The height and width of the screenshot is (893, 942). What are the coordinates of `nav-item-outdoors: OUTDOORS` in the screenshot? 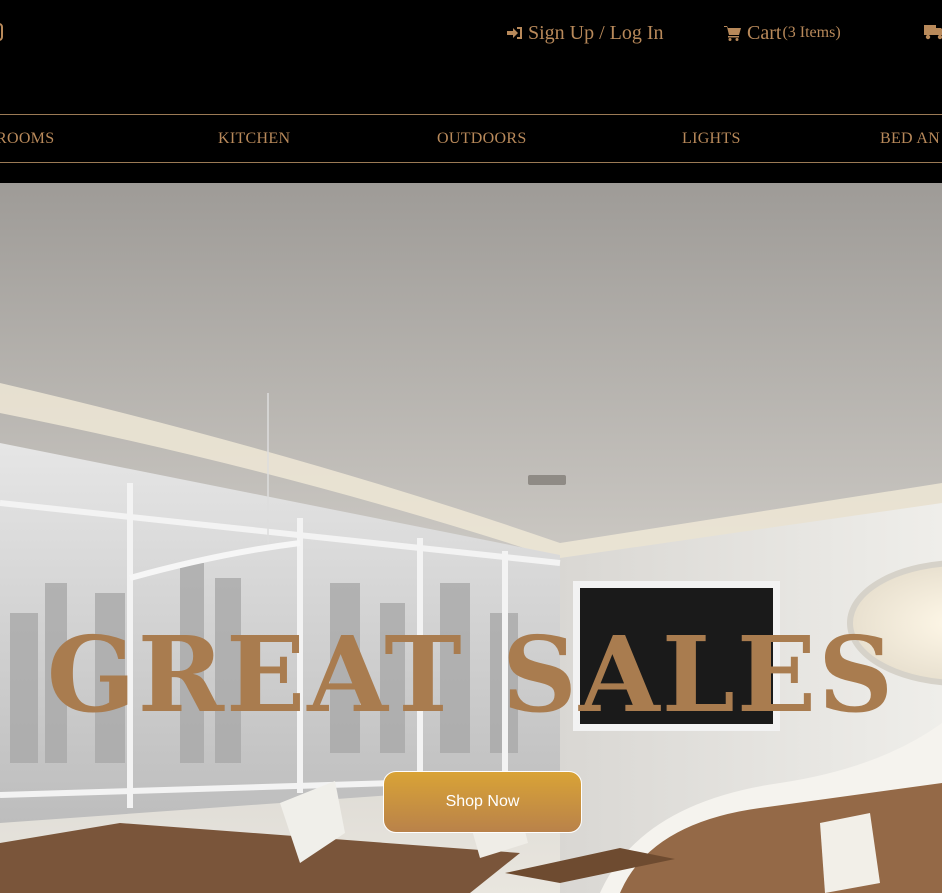 It's located at (482, 139).